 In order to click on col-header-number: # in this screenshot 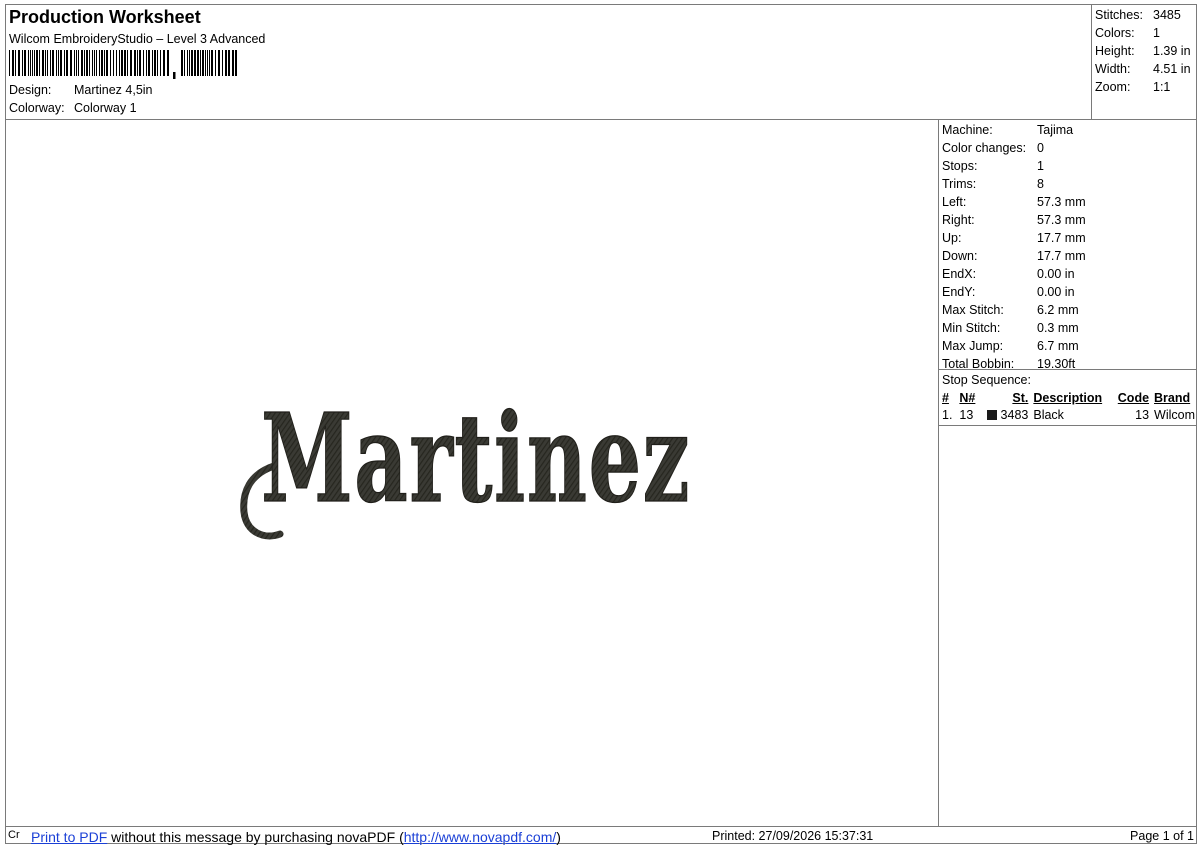, I will do `click(945, 397)`.